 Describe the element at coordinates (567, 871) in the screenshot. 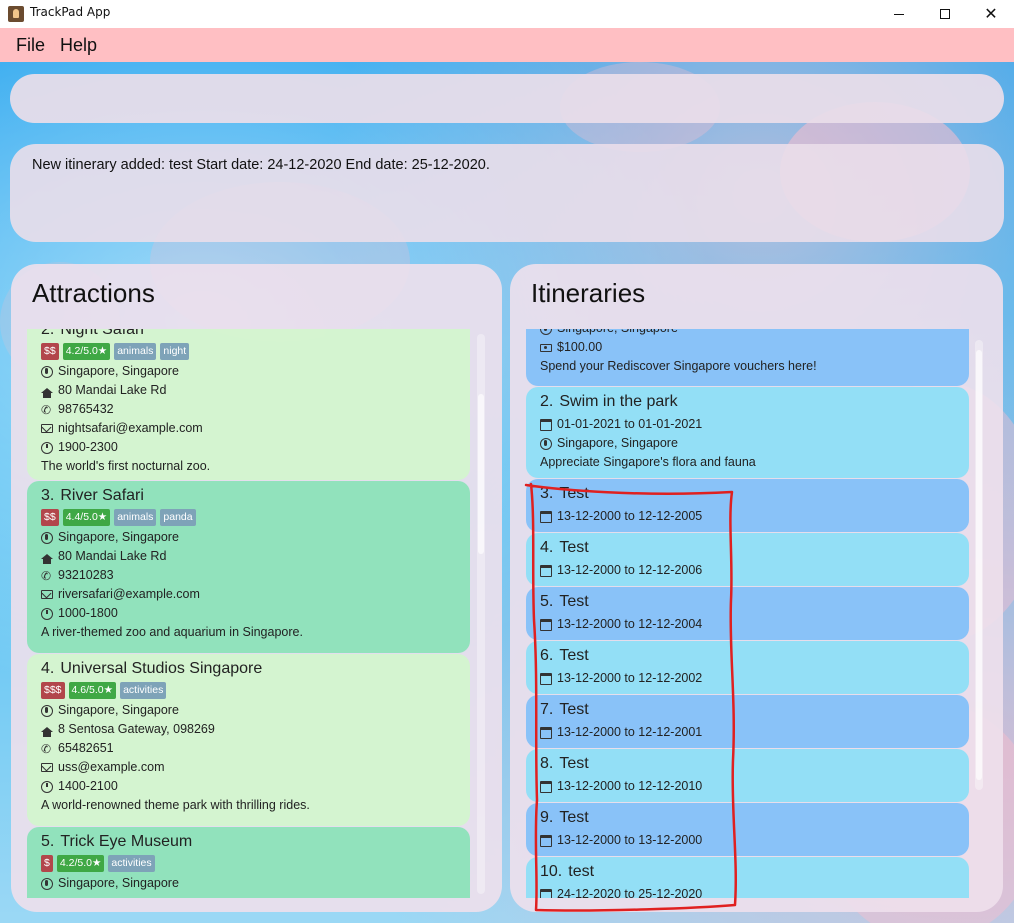

I see `itinerary-name: 10. test` at that location.